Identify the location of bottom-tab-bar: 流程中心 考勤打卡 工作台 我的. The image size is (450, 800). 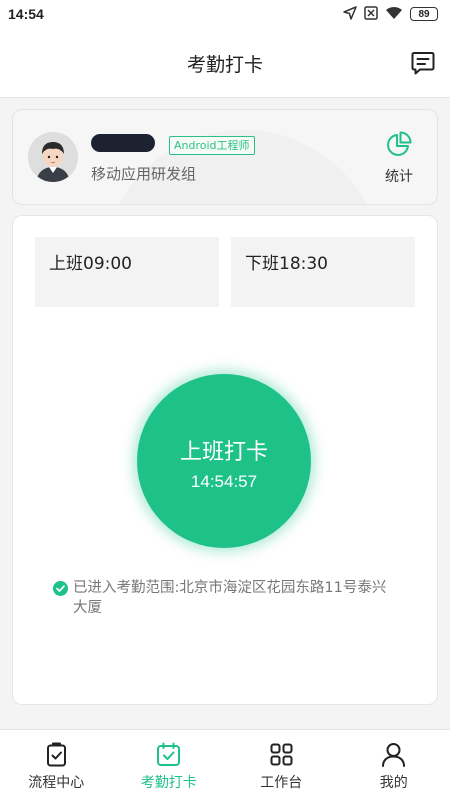
(225, 764).